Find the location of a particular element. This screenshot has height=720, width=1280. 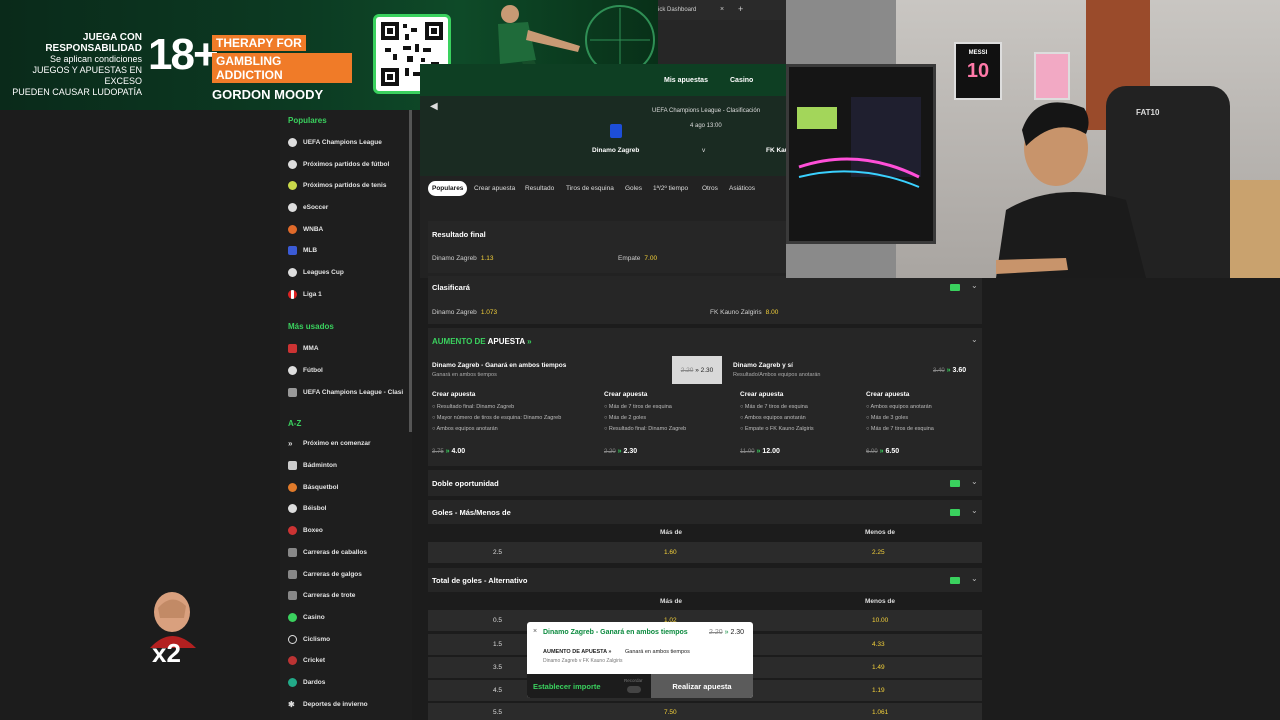

sidebar-item-cricket: Cricket is located at coordinates (347, 660).